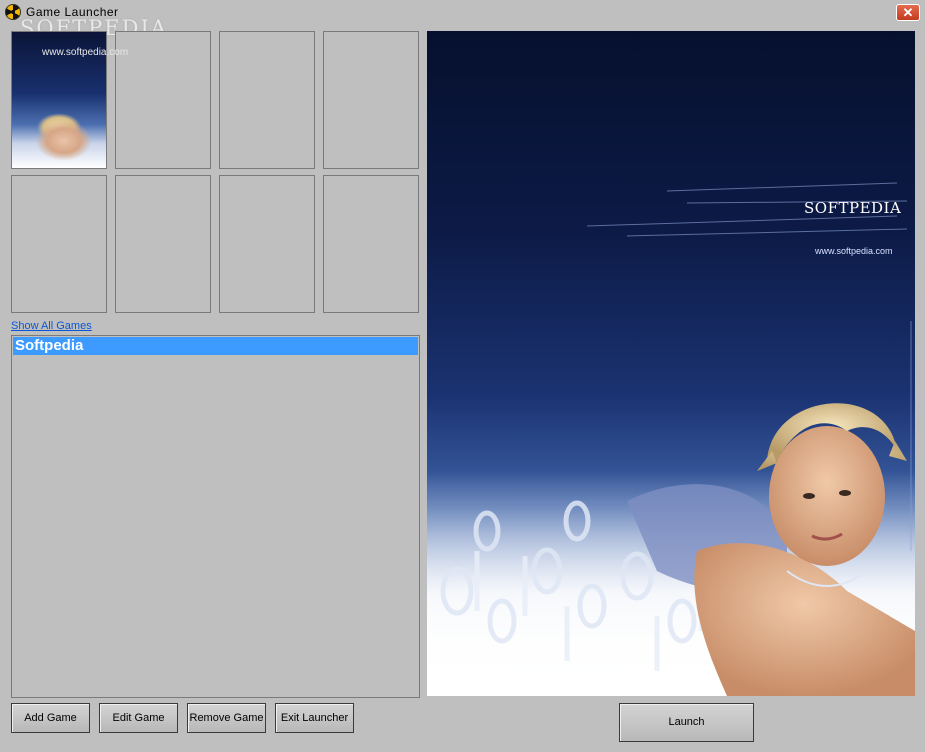 The image size is (925, 752). What do you see at coordinates (226, 718) in the screenshot?
I see `remove-game-button: Remove Game` at bounding box center [226, 718].